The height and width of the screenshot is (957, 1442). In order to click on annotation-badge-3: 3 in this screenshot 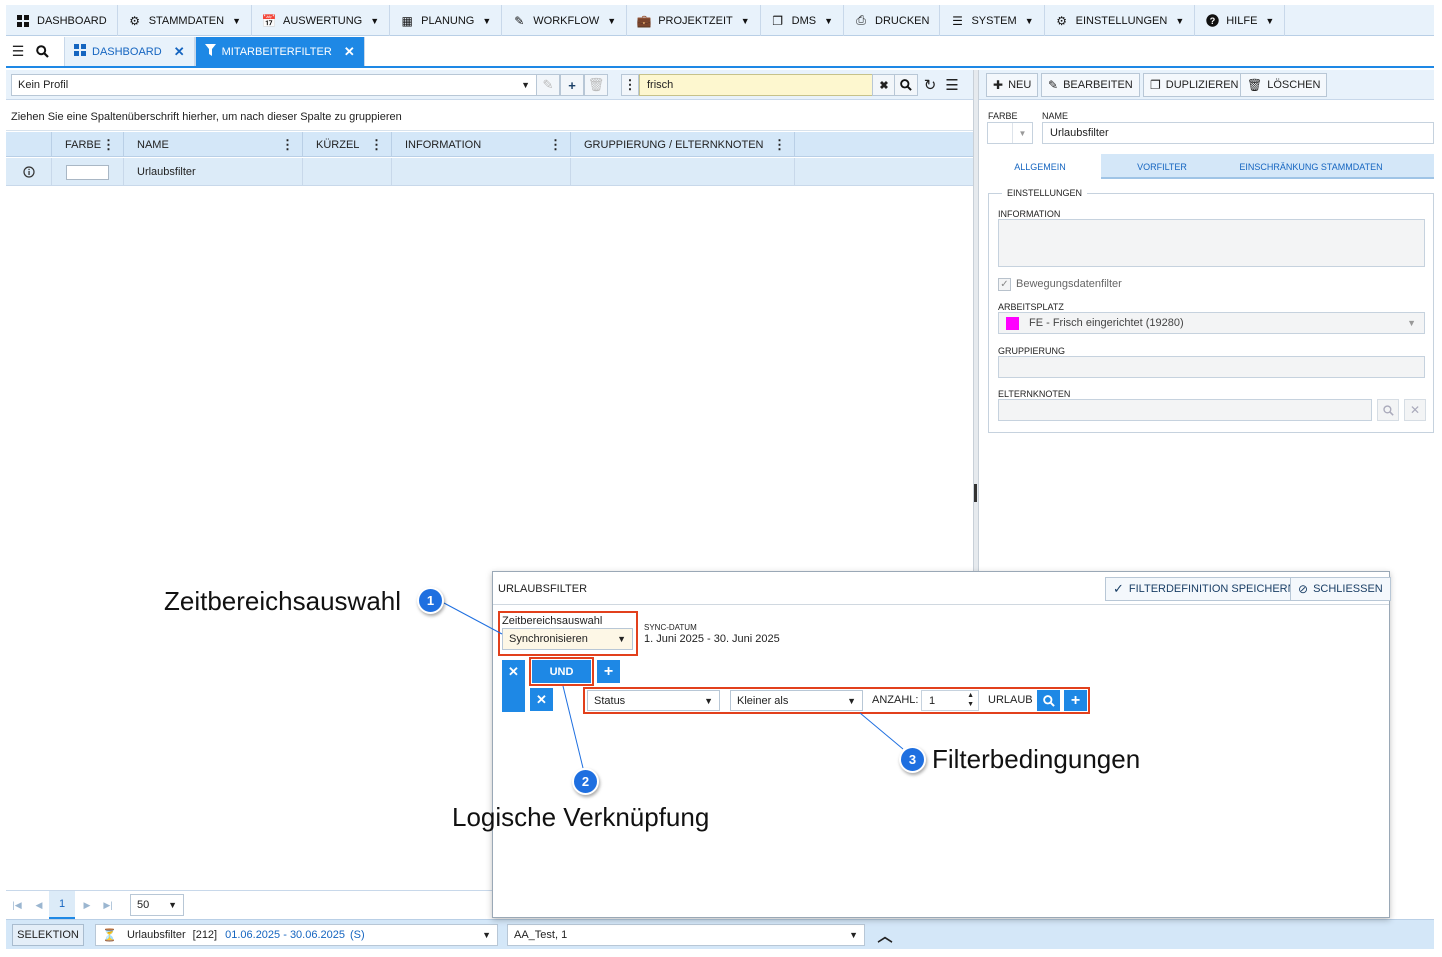, I will do `click(912, 759)`.